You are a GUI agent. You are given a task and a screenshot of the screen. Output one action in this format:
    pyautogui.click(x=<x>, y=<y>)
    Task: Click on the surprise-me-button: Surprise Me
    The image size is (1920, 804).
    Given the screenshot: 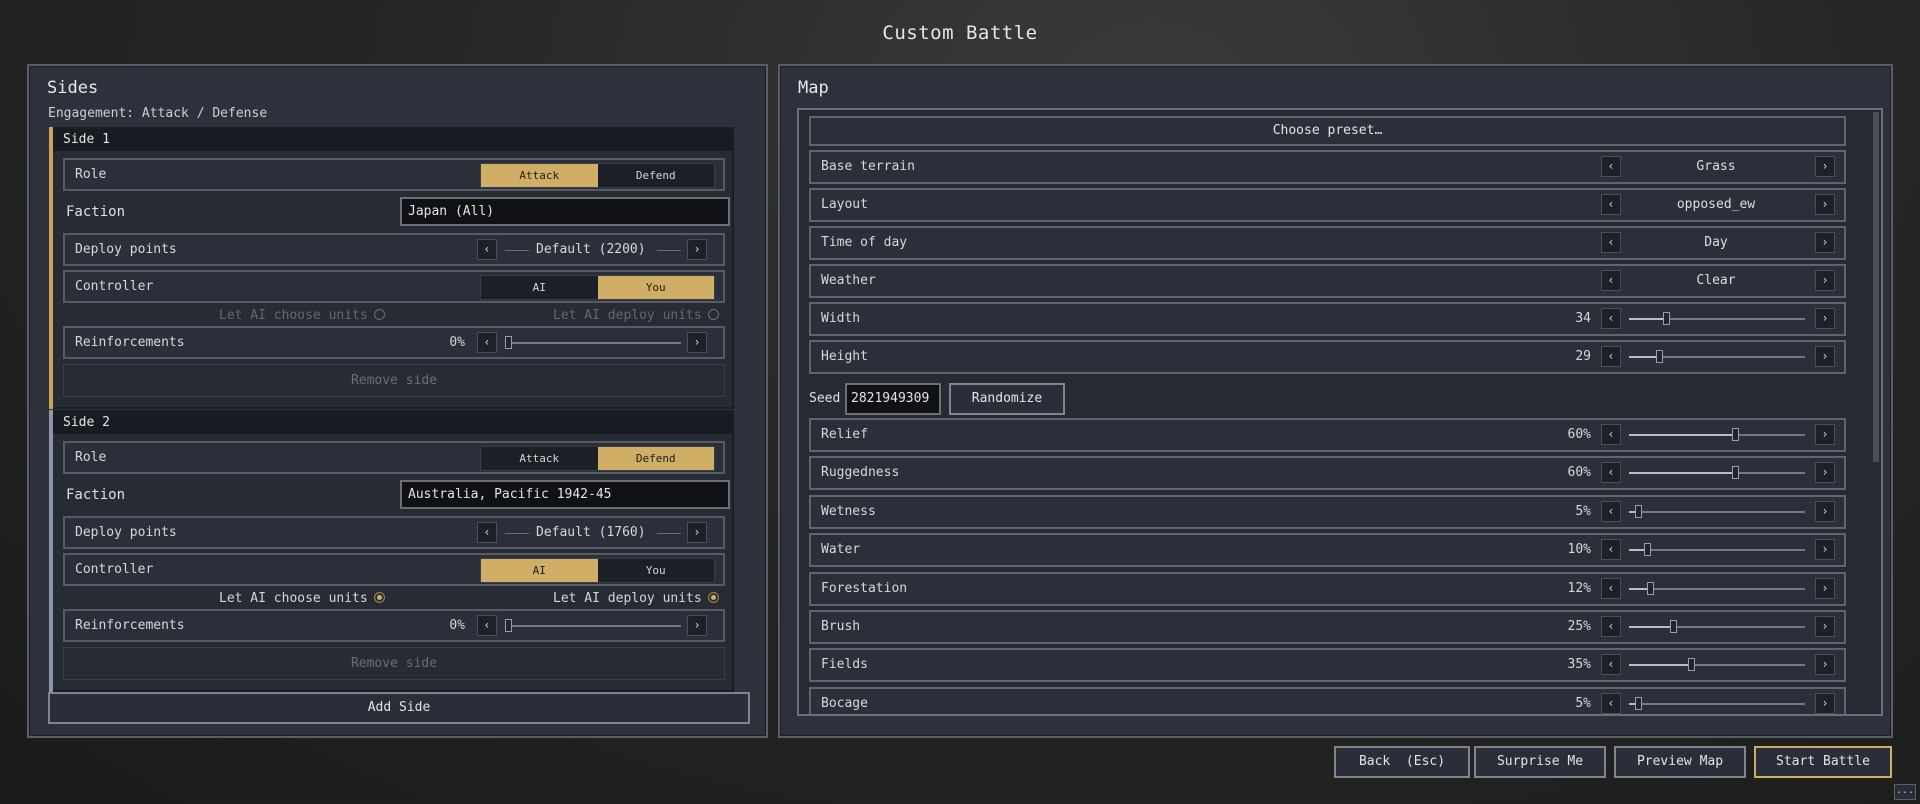 What is the action you would take?
    pyautogui.click(x=1540, y=762)
    